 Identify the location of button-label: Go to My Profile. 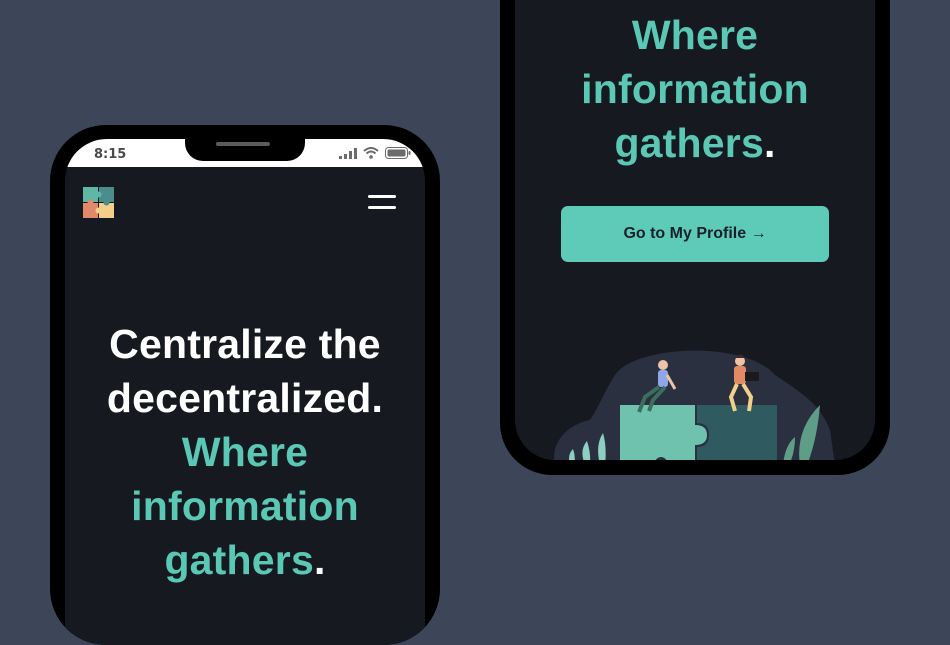
(685, 233).